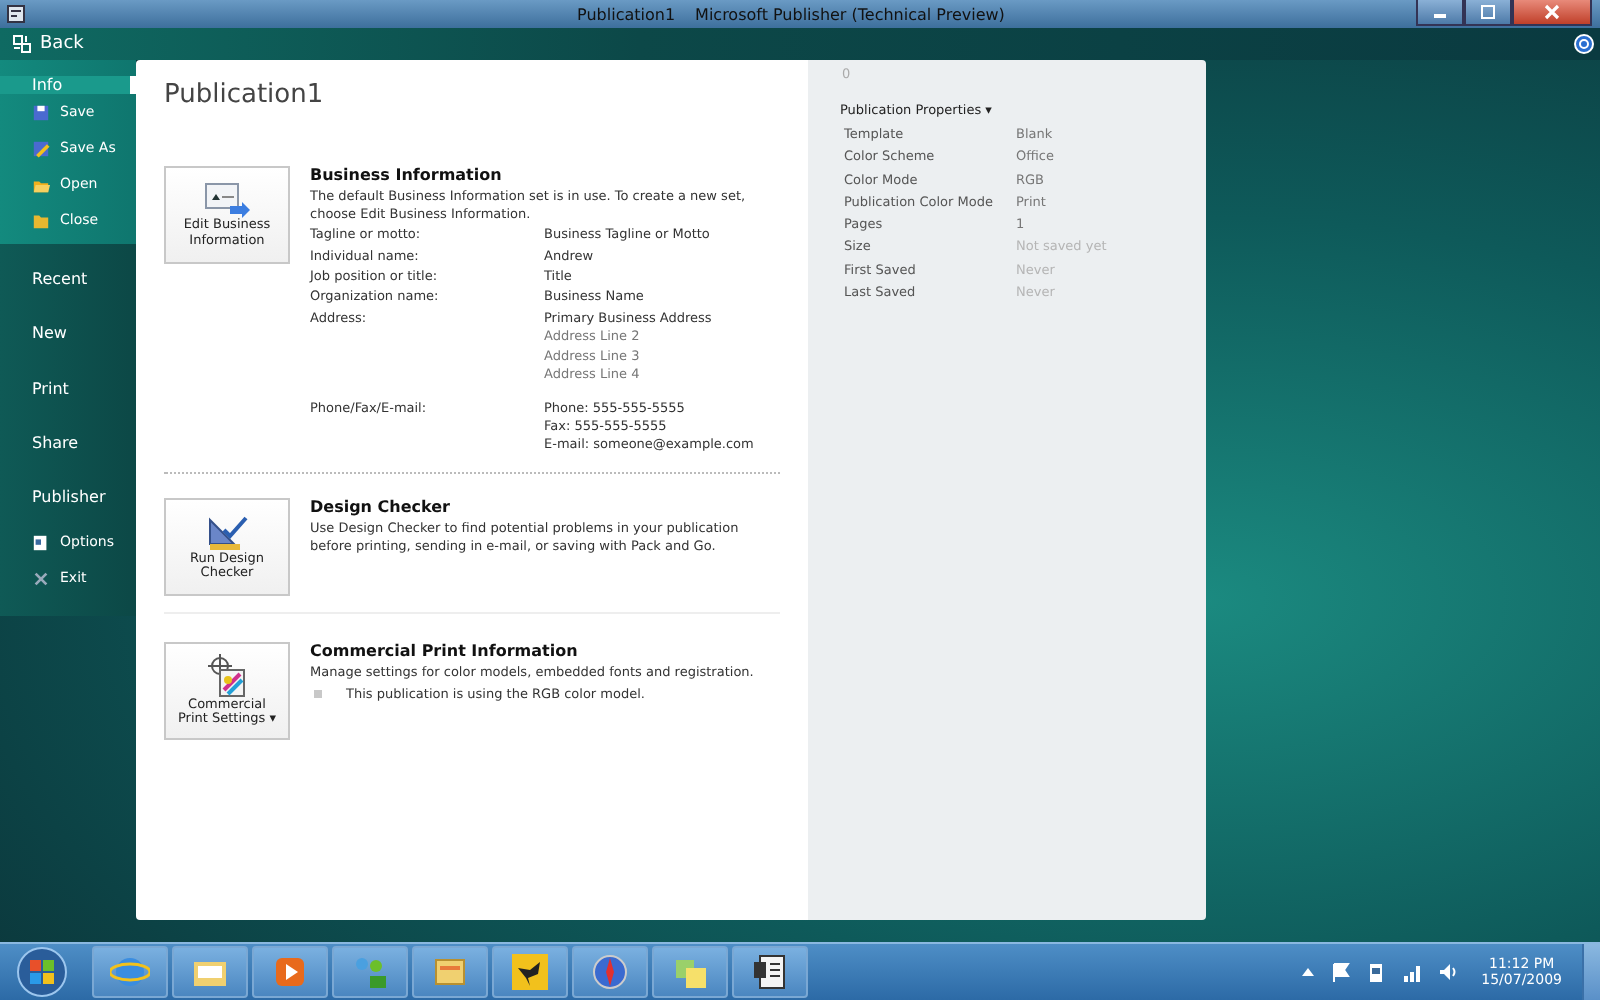 This screenshot has height=1000, width=1600. I want to click on signal-icon, so click(1411, 972).